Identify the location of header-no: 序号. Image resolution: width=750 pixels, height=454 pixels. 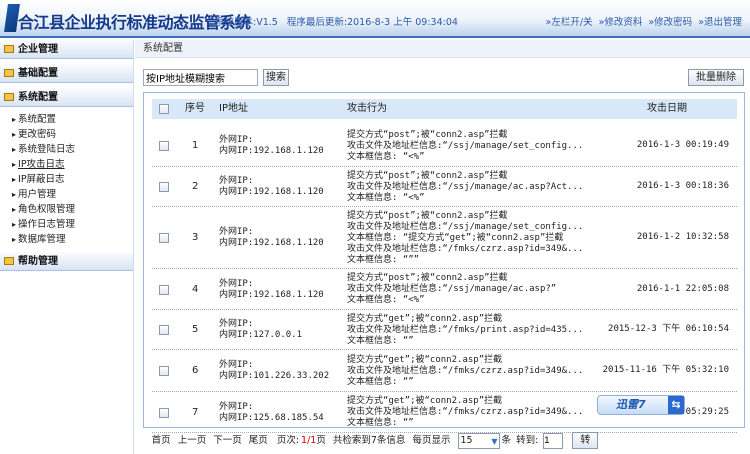
(195, 108).